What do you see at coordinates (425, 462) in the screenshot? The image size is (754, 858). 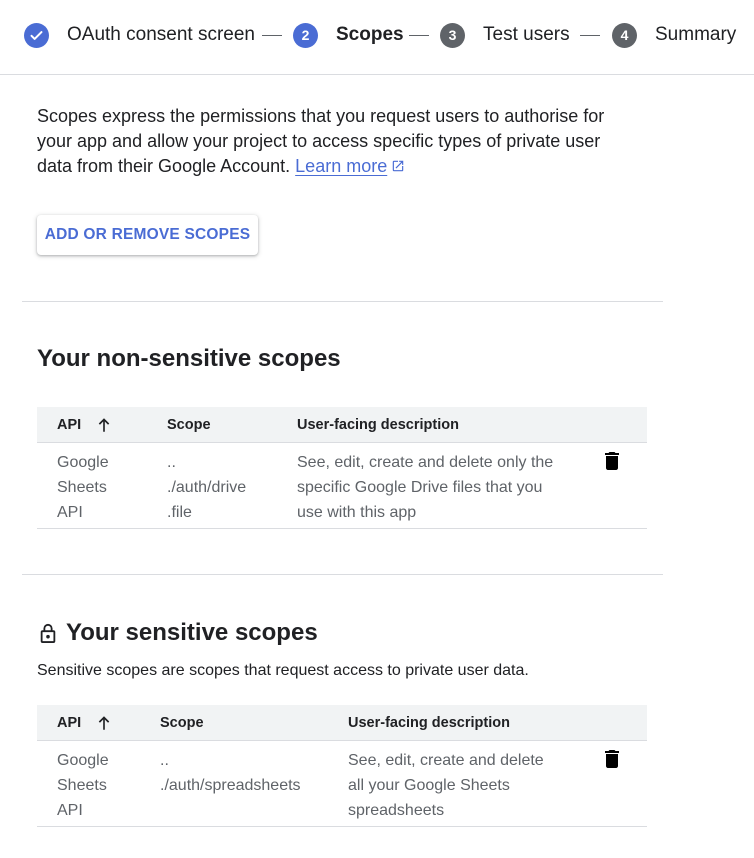 I see `cell-line: See, edit, create and delete only the` at bounding box center [425, 462].